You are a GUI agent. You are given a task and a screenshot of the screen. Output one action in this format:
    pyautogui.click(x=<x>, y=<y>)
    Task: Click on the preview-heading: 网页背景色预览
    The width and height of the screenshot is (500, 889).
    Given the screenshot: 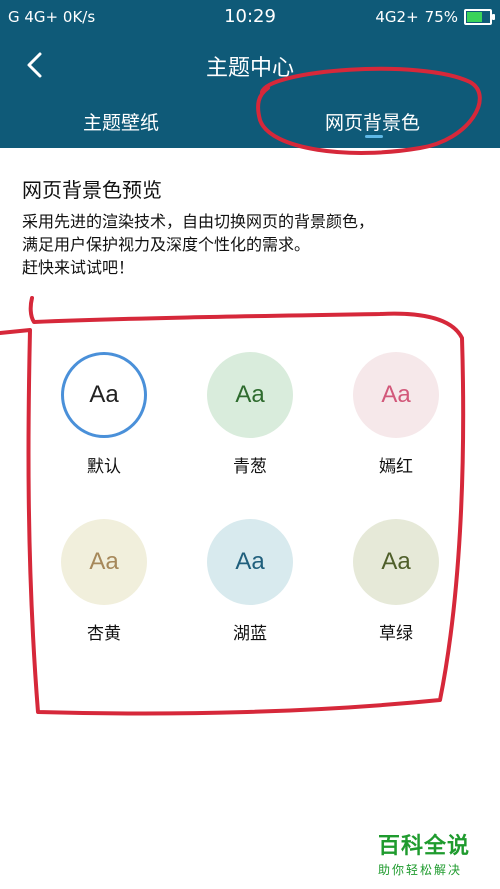 What is the action you would take?
    pyautogui.click(x=92, y=190)
    